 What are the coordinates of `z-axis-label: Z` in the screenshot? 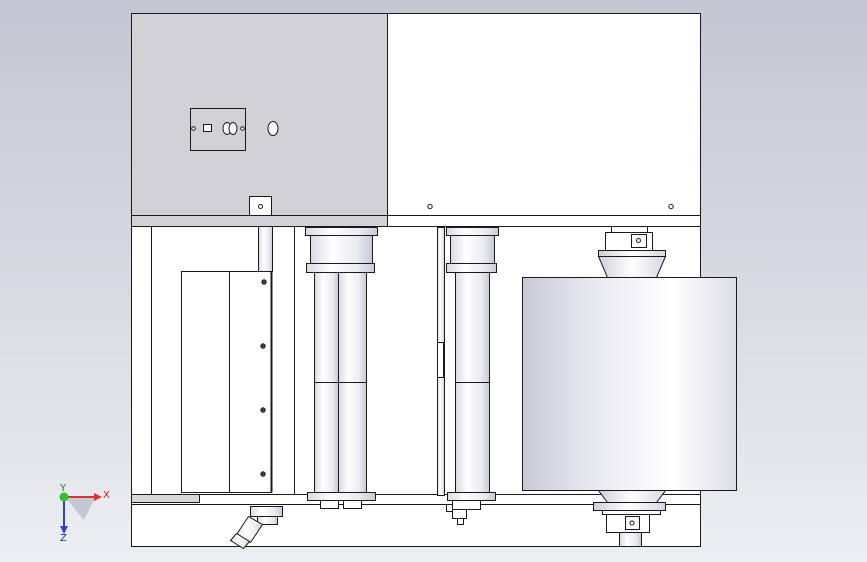 It's located at (63, 538).